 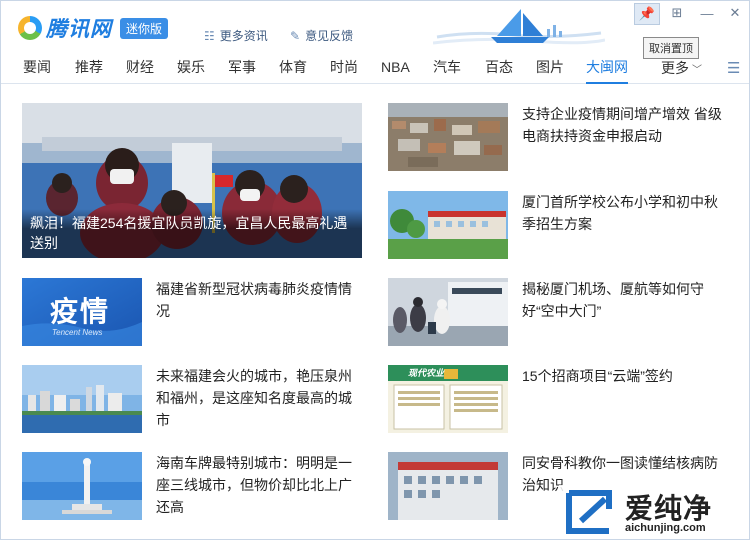 What do you see at coordinates (665, 528) in the screenshot?
I see `watermark-url: aichunjing.com` at bounding box center [665, 528].